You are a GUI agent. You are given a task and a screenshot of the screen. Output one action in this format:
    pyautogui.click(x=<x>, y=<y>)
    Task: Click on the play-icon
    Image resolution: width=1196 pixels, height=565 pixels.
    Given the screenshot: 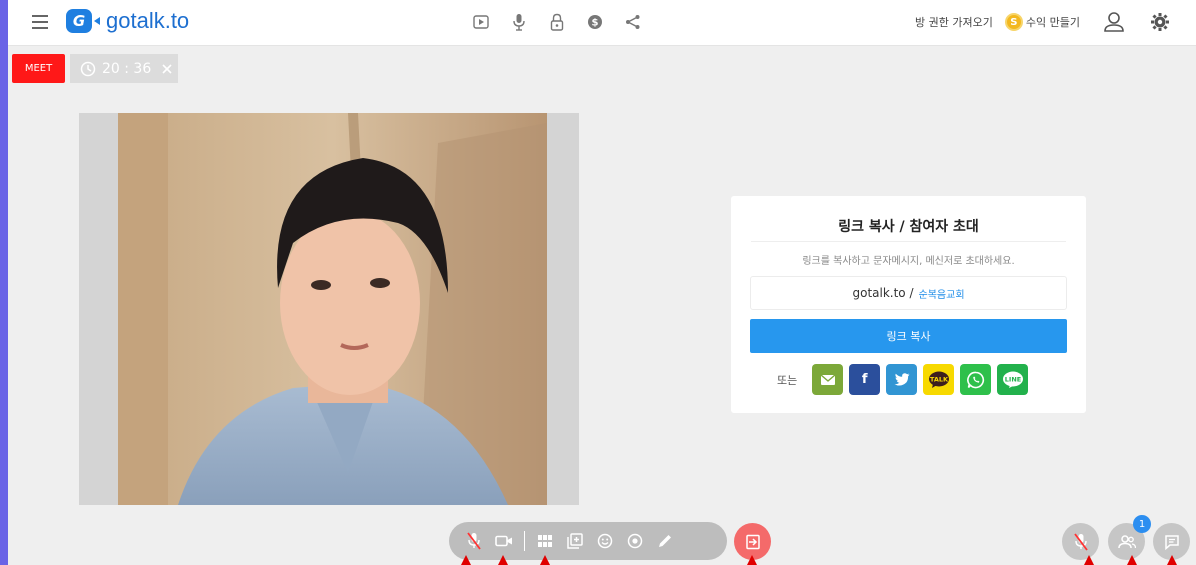 What is the action you would take?
    pyautogui.click(x=481, y=22)
    